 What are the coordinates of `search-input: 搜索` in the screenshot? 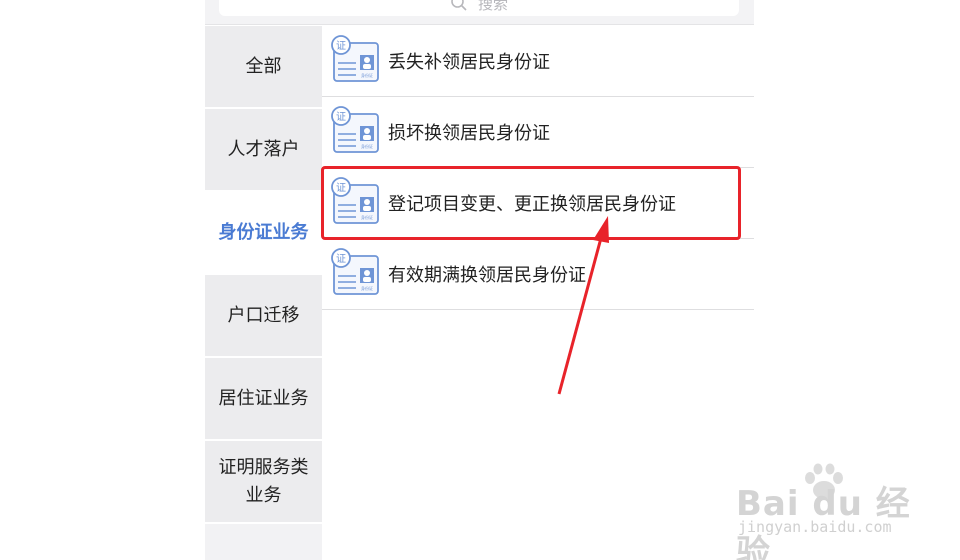 It's located at (479, 8).